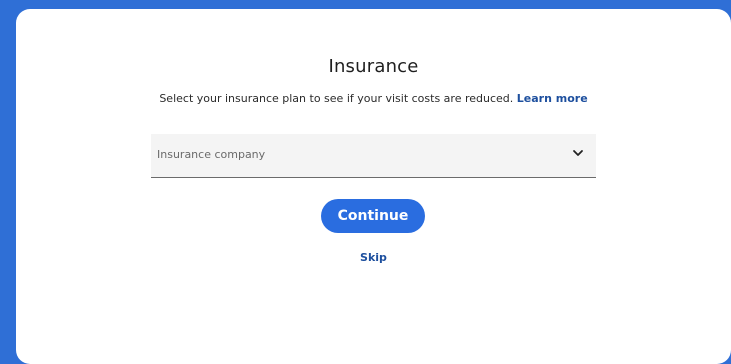 The height and width of the screenshot is (364, 731). I want to click on skip-label: Skip, so click(373, 257).